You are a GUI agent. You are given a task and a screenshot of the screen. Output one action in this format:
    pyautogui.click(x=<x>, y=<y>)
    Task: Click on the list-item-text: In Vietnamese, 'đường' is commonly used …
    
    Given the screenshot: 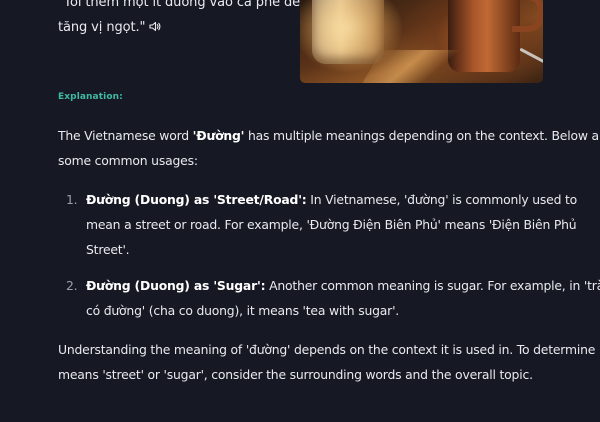 What is the action you would take?
    pyautogui.click(x=442, y=199)
    